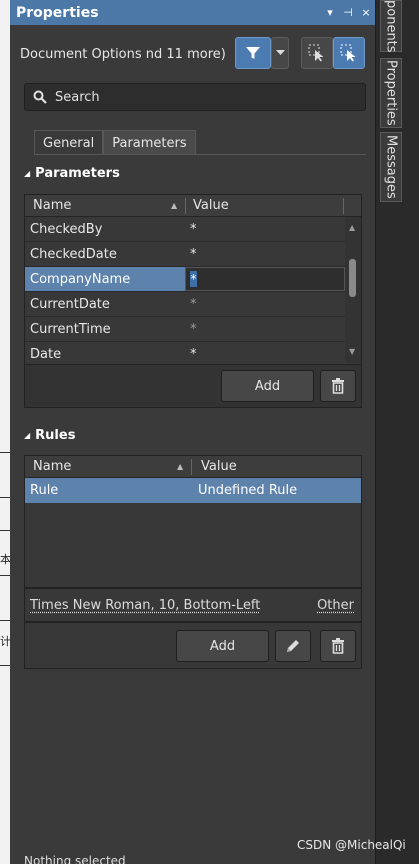 This screenshot has height=864, width=419. What do you see at coordinates (195, 97) in the screenshot?
I see `search-input: Search` at bounding box center [195, 97].